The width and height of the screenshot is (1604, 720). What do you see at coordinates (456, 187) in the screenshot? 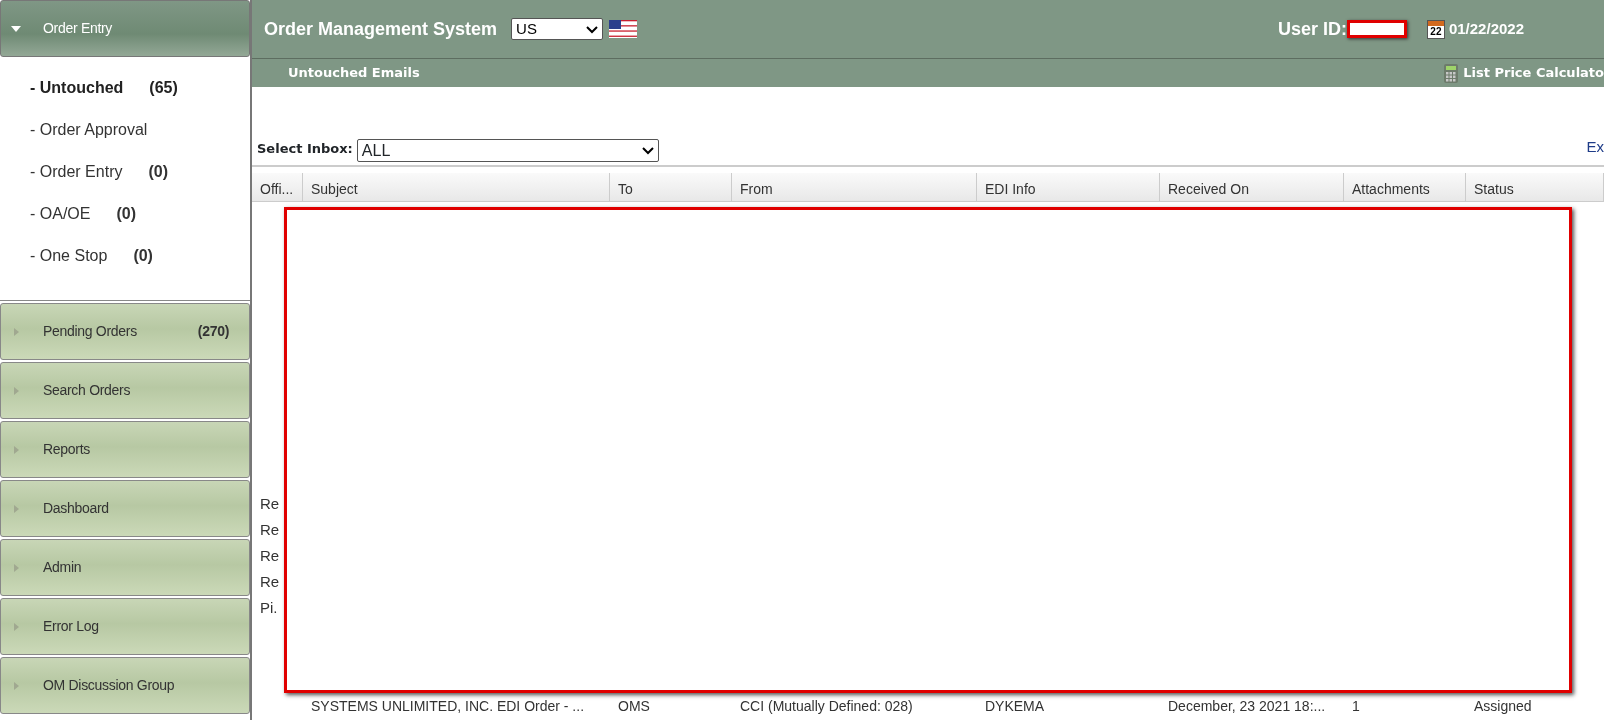
I see `column-header: Subject` at bounding box center [456, 187].